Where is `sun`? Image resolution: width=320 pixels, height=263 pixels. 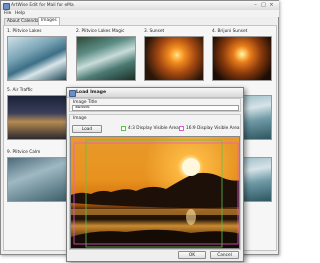 sun is located at coordinates (191, 167).